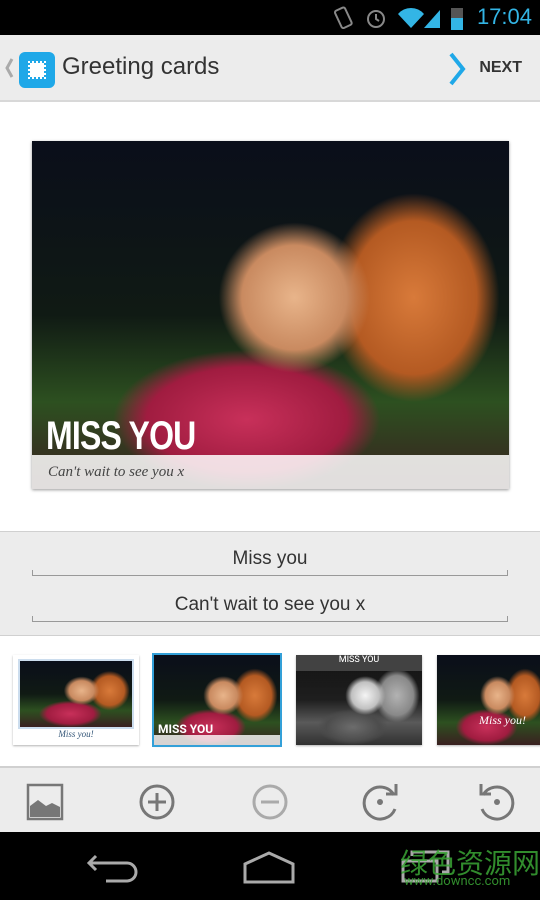  I want to click on thumb-band, so click(217, 740).